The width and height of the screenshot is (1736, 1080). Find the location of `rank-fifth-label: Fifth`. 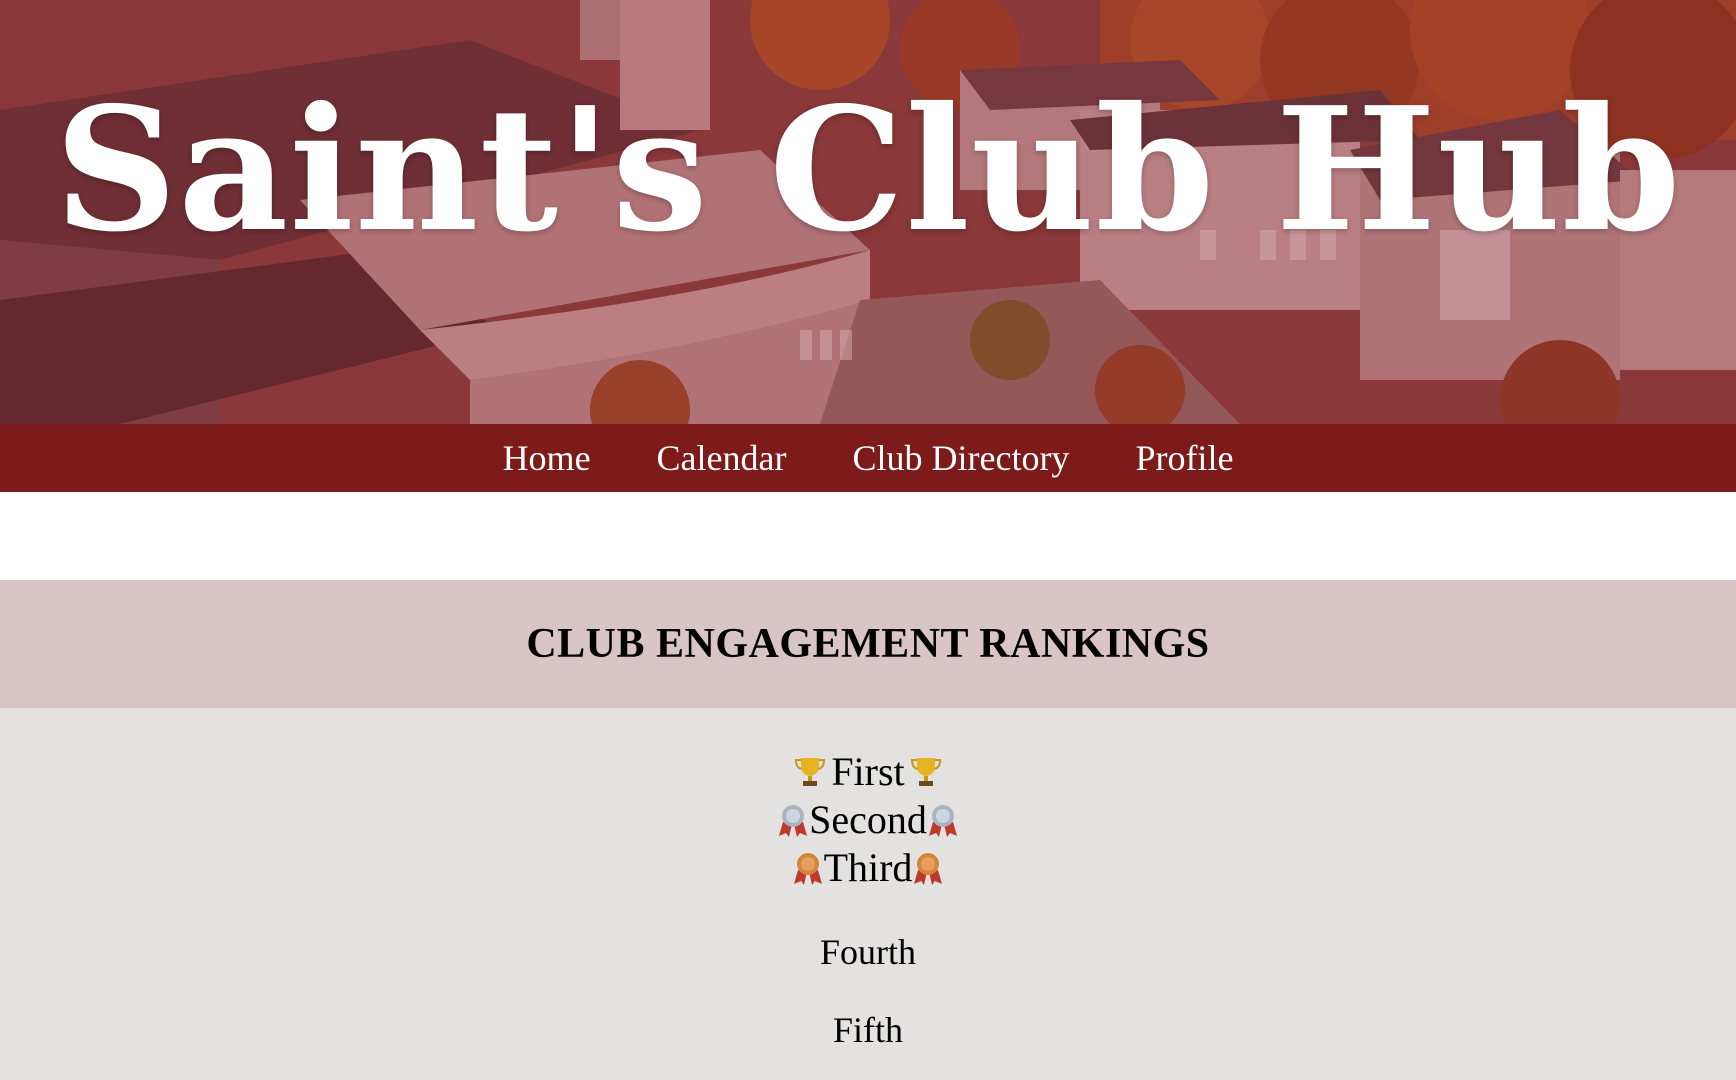

rank-fifth-label: Fifth is located at coordinates (867, 1030).